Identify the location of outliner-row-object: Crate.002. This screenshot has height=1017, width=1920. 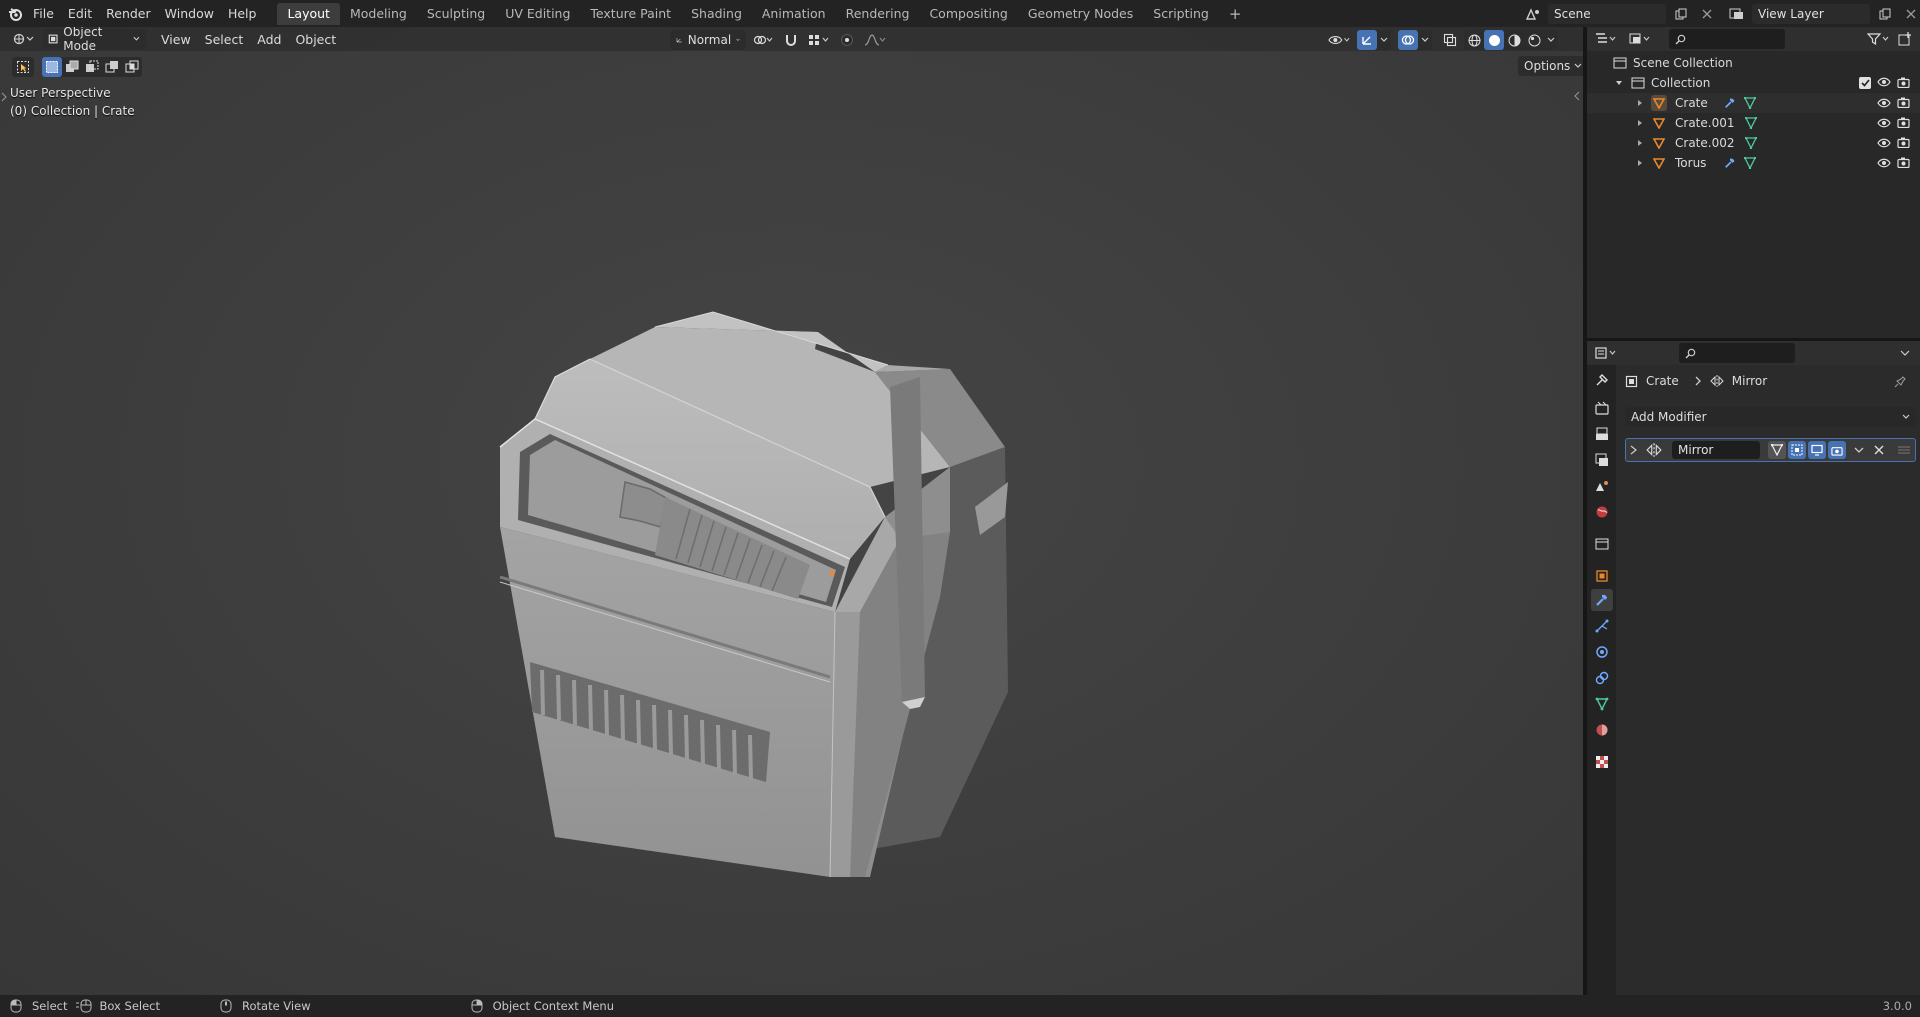
(1753, 143).